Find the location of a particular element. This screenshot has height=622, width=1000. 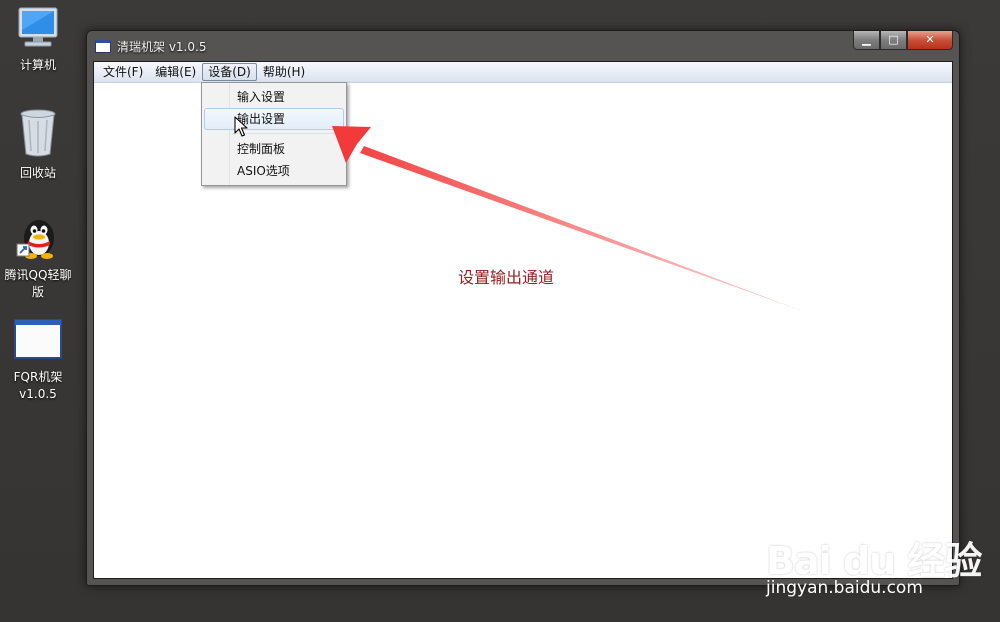

watermark-logo-text: Bai du 经验 is located at coordinates (874, 561).